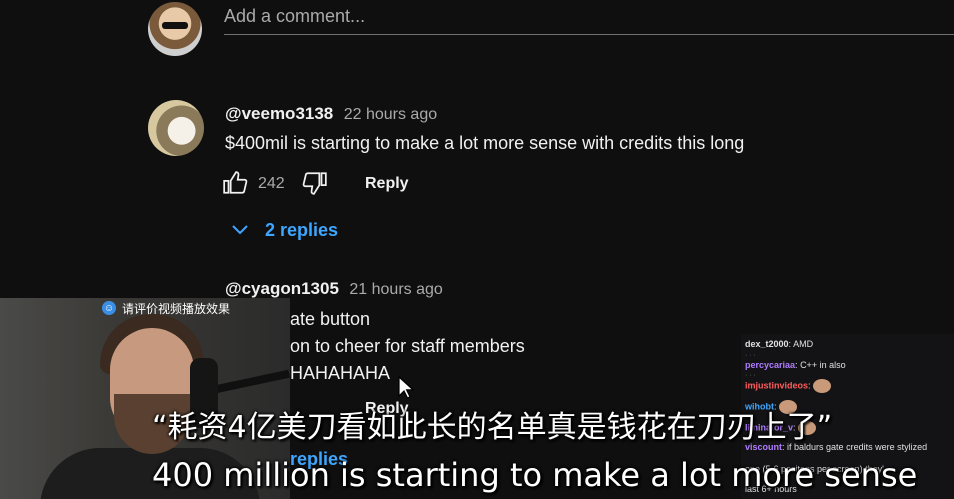  What do you see at coordinates (779, 344) in the screenshot?
I see `chat-message: dex_t2000: AMD` at bounding box center [779, 344].